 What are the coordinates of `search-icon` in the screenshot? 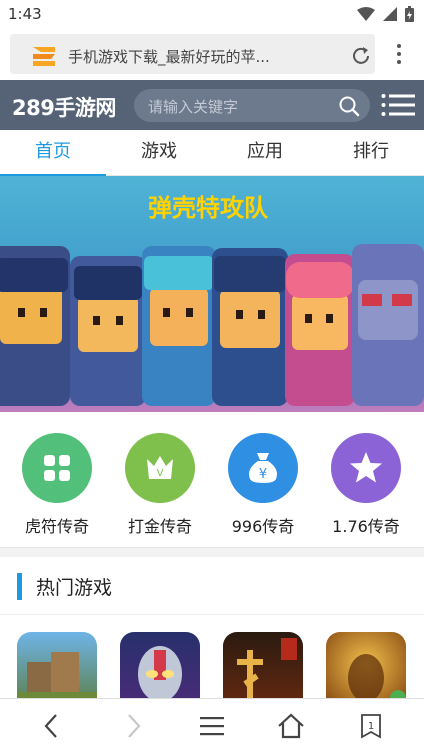 It's located at (349, 106).